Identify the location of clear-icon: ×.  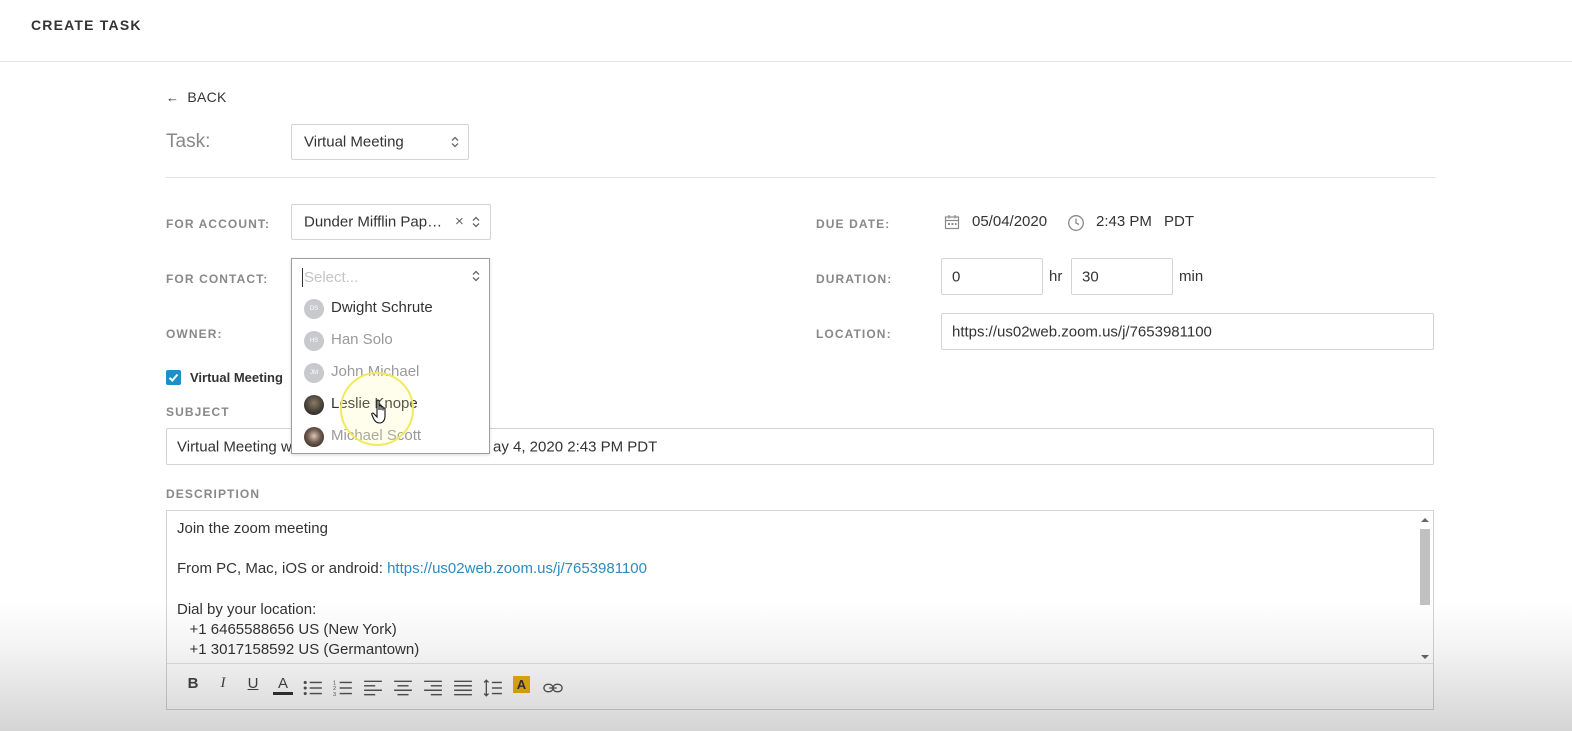
(459, 221).